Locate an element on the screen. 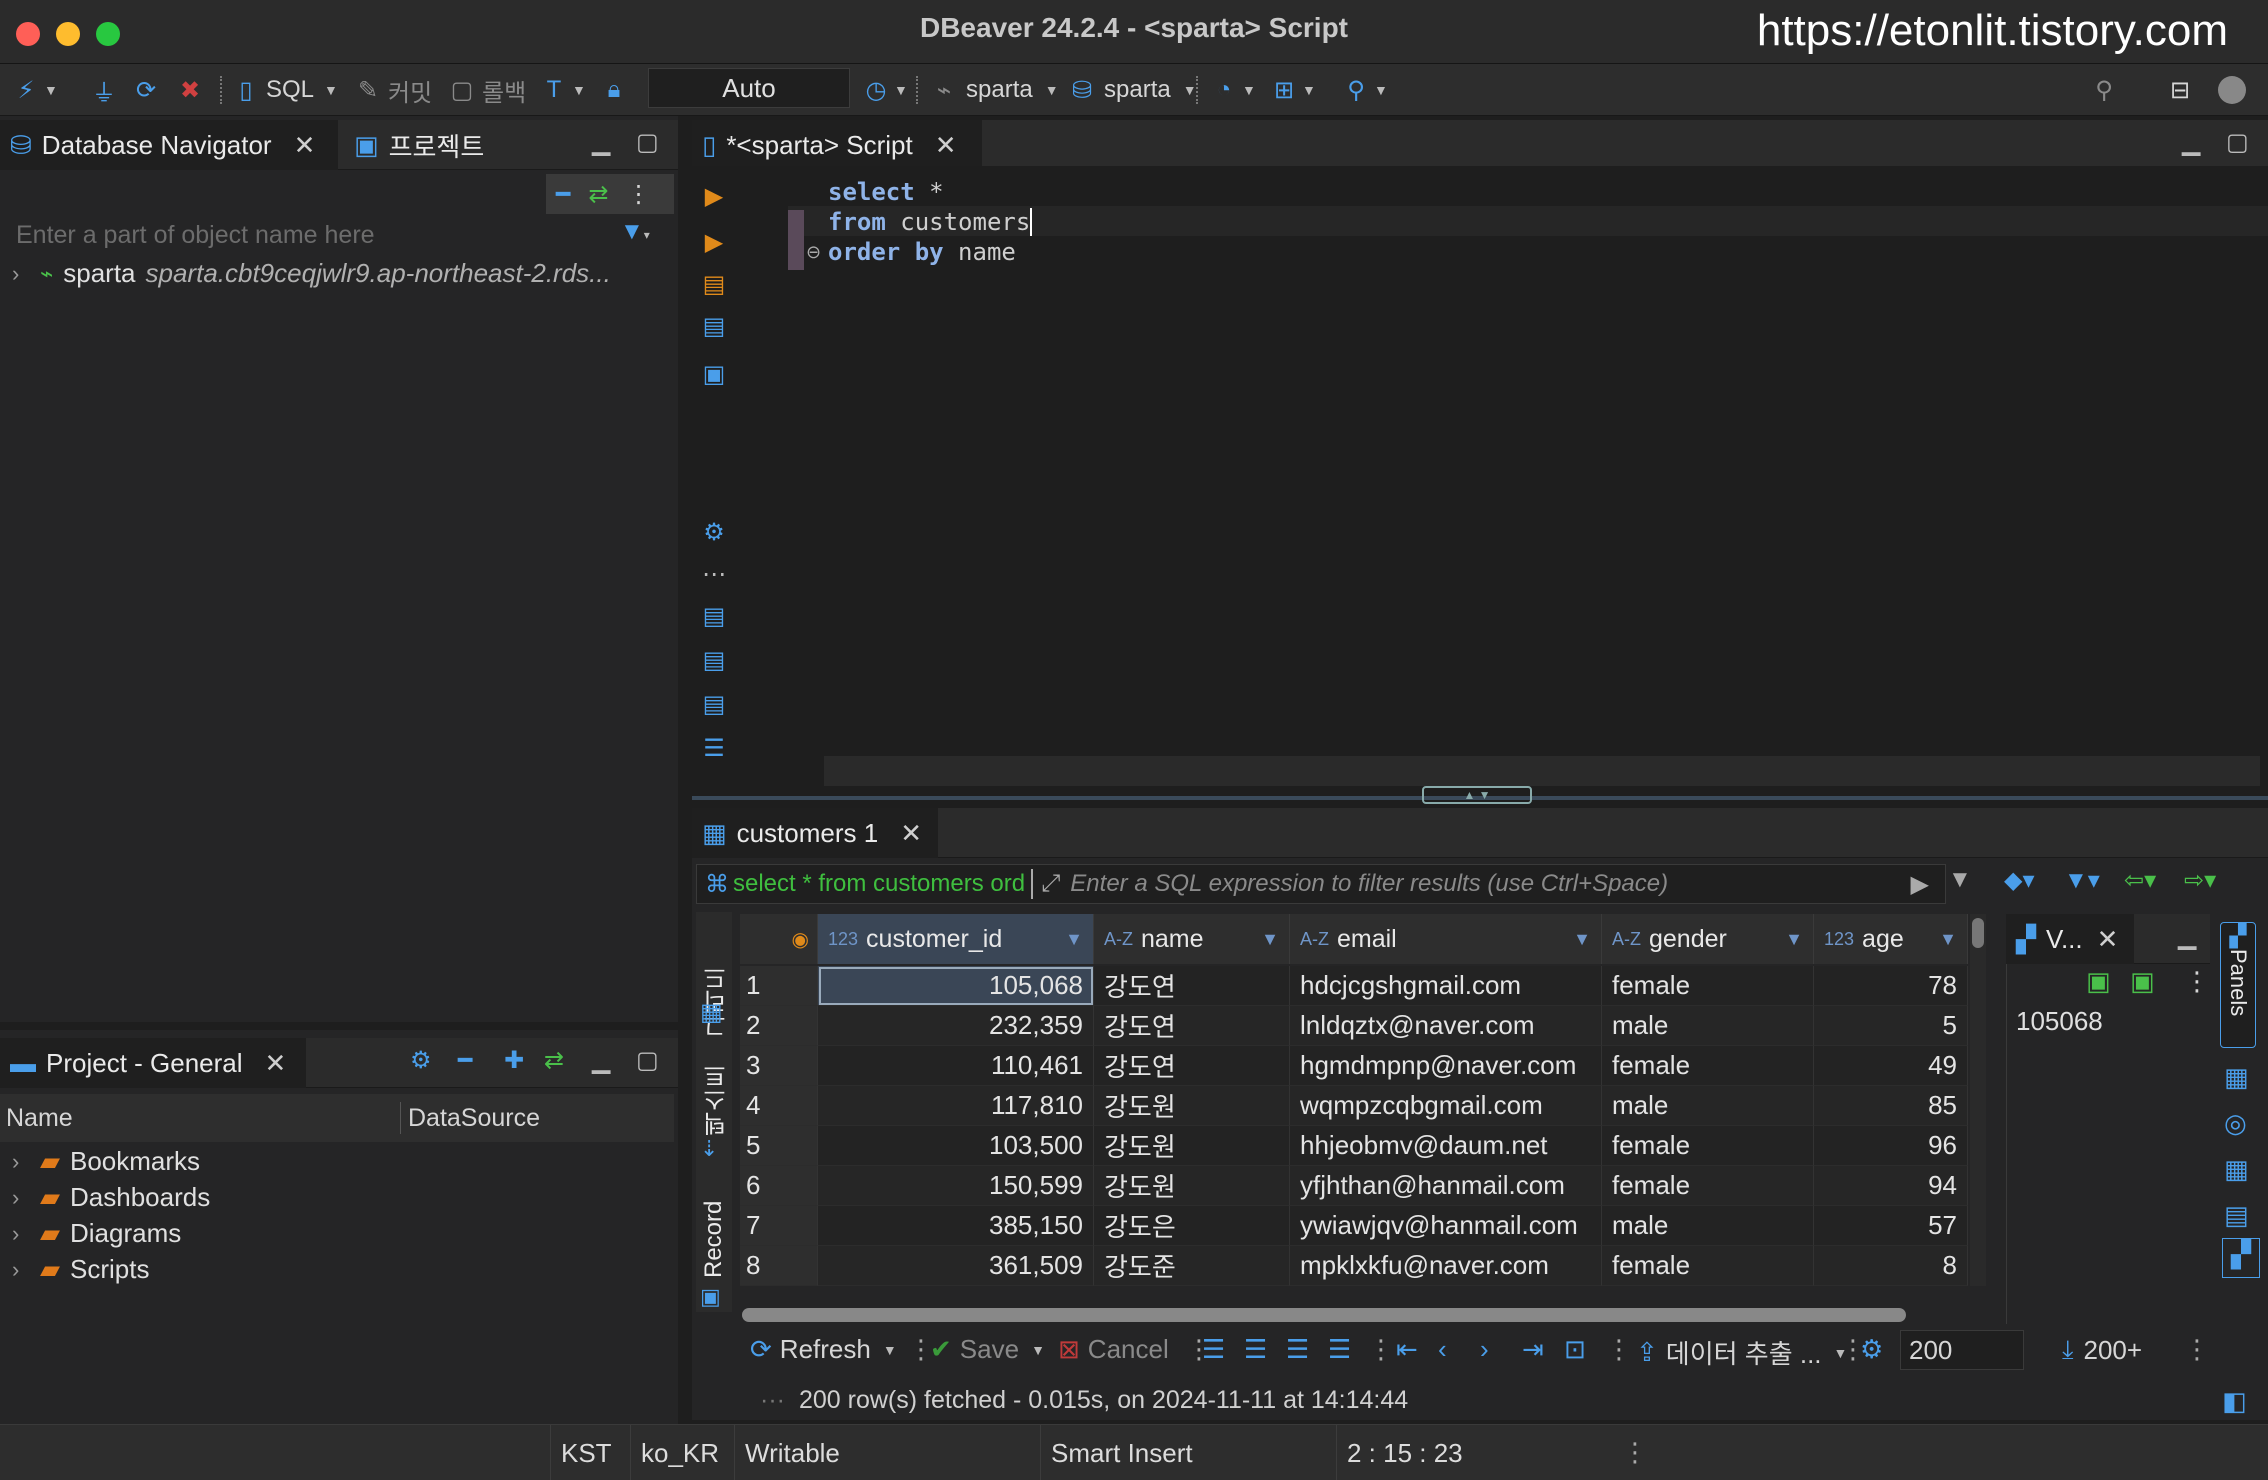 Image resolution: width=2268 pixels, height=1480 pixels. table-row: 3 110,461 강도연 hgmdmpnp@naver.com female 49 is located at coordinates (1354, 1066).